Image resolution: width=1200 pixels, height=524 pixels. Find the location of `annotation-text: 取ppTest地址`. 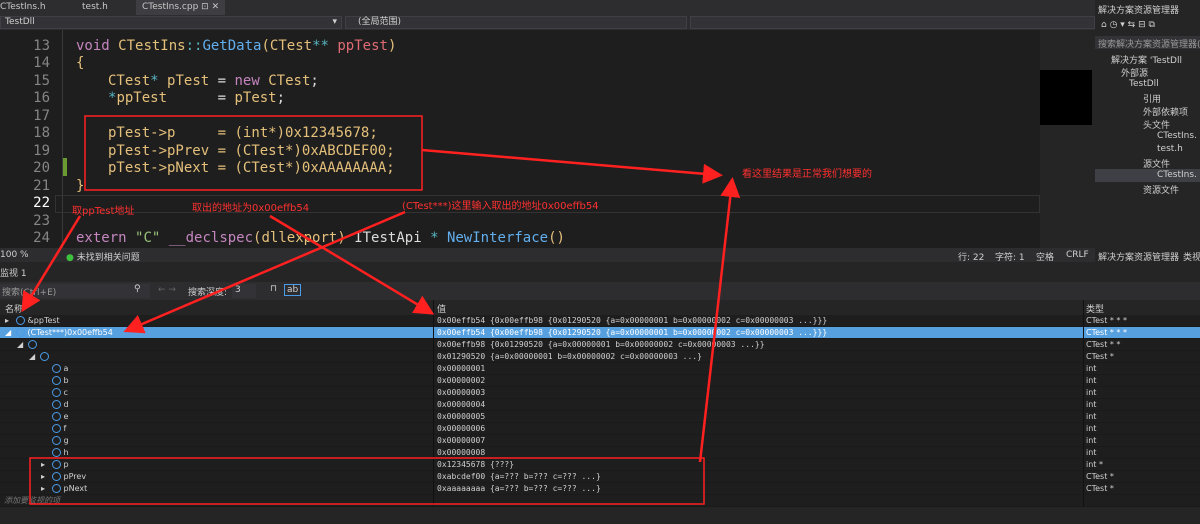

annotation-text: 取ppTest地址 is located at coordinates (103, 211).